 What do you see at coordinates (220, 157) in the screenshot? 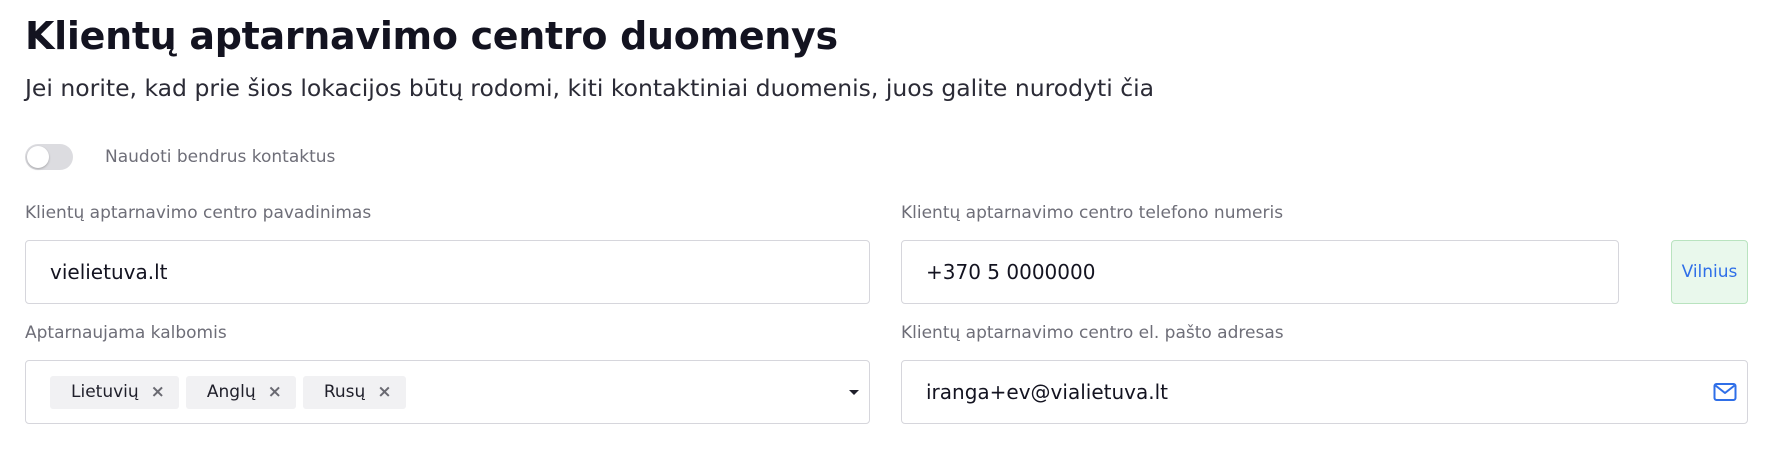
I see `use-common-contacts-label: Naudoti bendrus kontaktus` at bounding box center [220, 157].